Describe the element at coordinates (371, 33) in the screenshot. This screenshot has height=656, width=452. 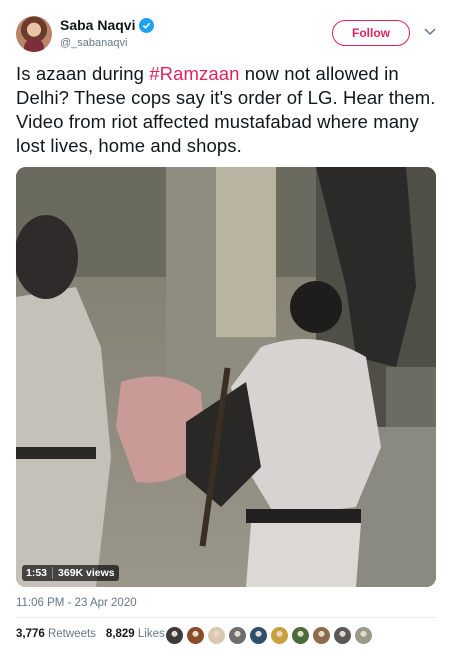
I see `follow-button: Follow` at that location.